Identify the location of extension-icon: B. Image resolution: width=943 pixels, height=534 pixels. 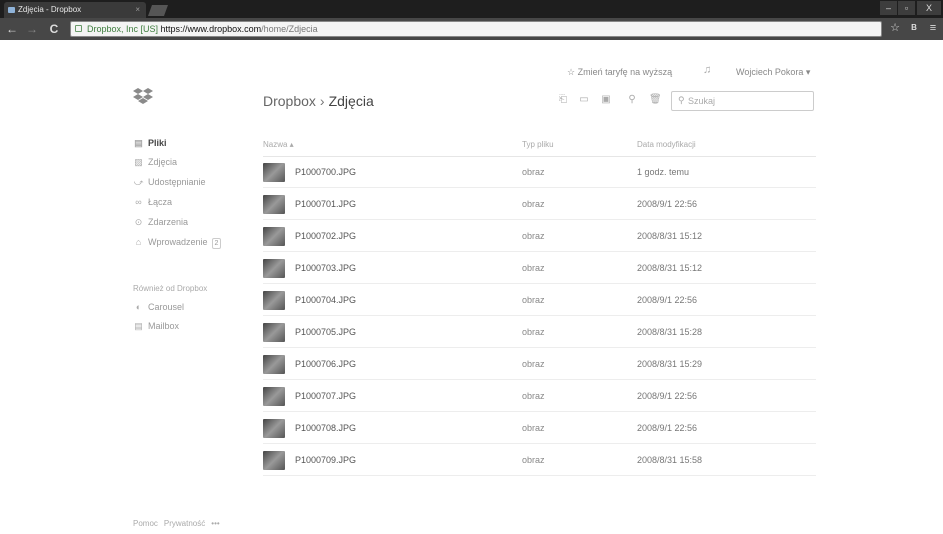
(914, 28).